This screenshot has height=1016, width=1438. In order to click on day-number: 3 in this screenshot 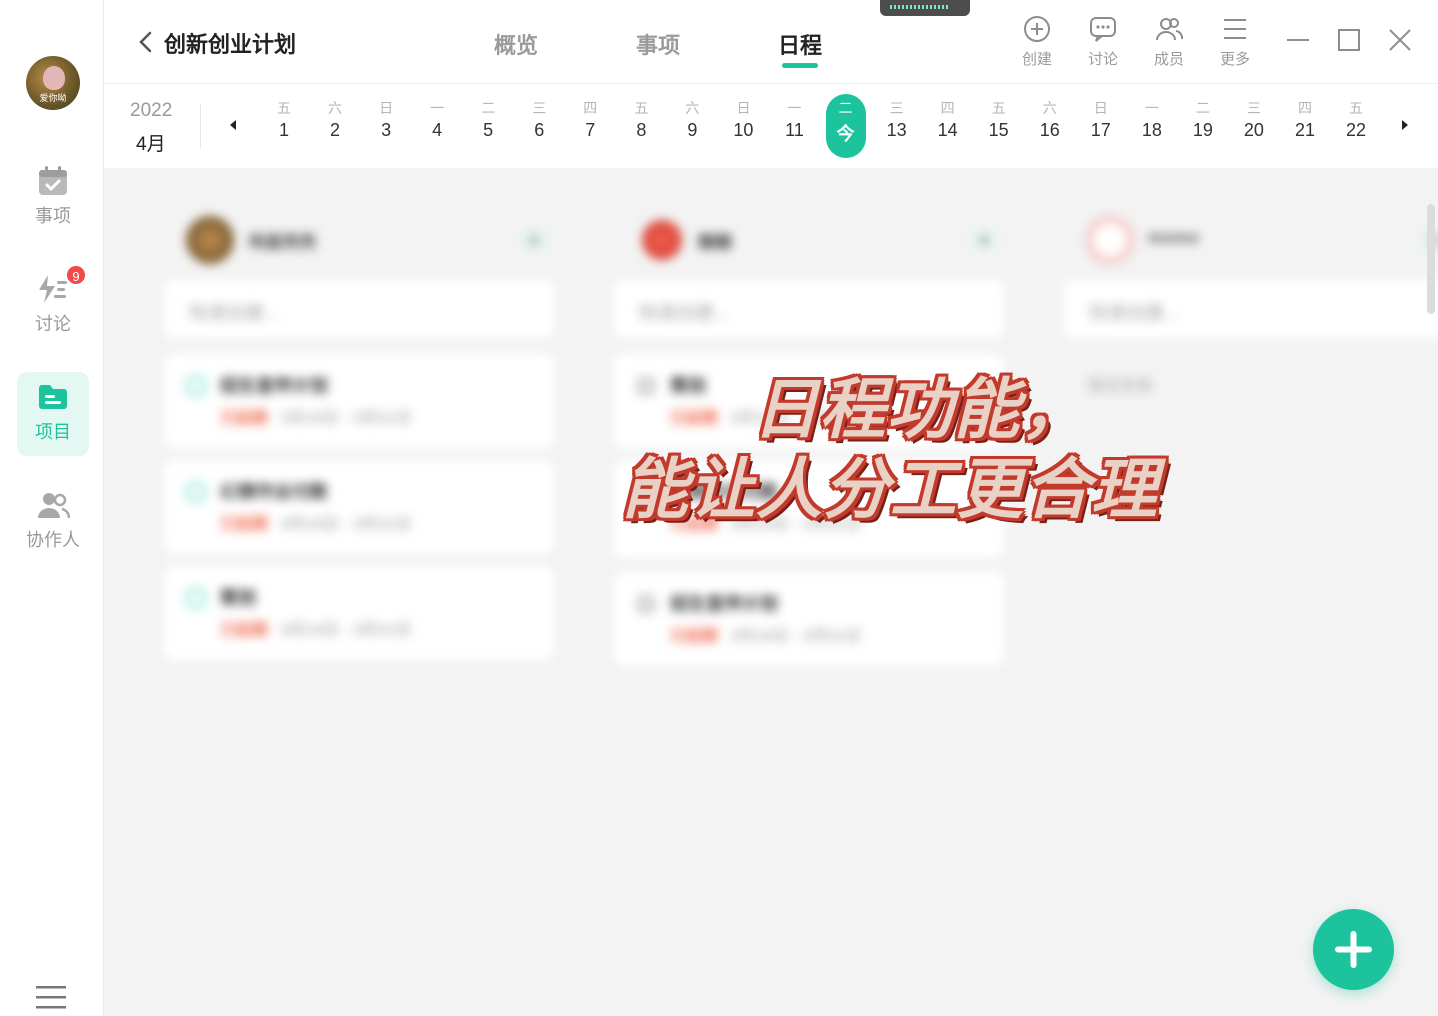, I will do `click(386, 130)`.